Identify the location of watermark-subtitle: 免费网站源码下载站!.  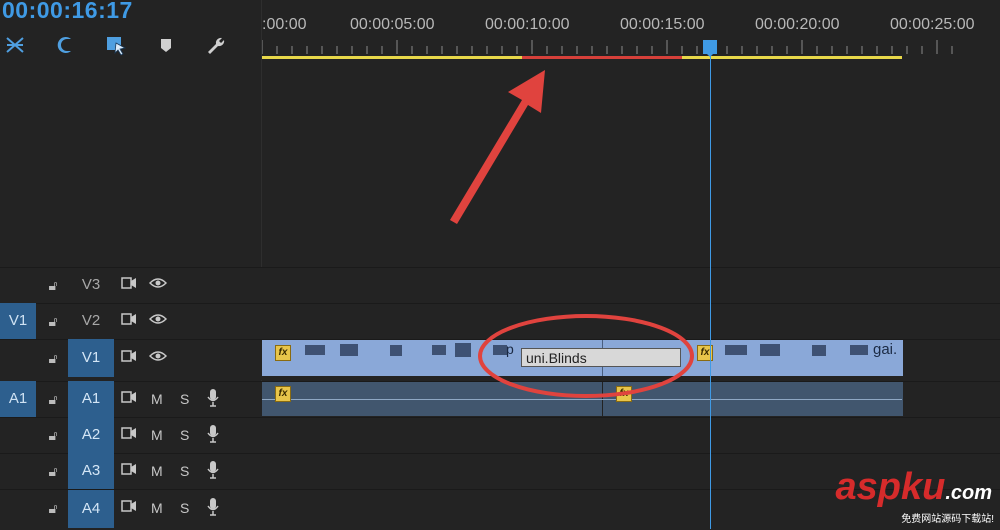
(947, 519).